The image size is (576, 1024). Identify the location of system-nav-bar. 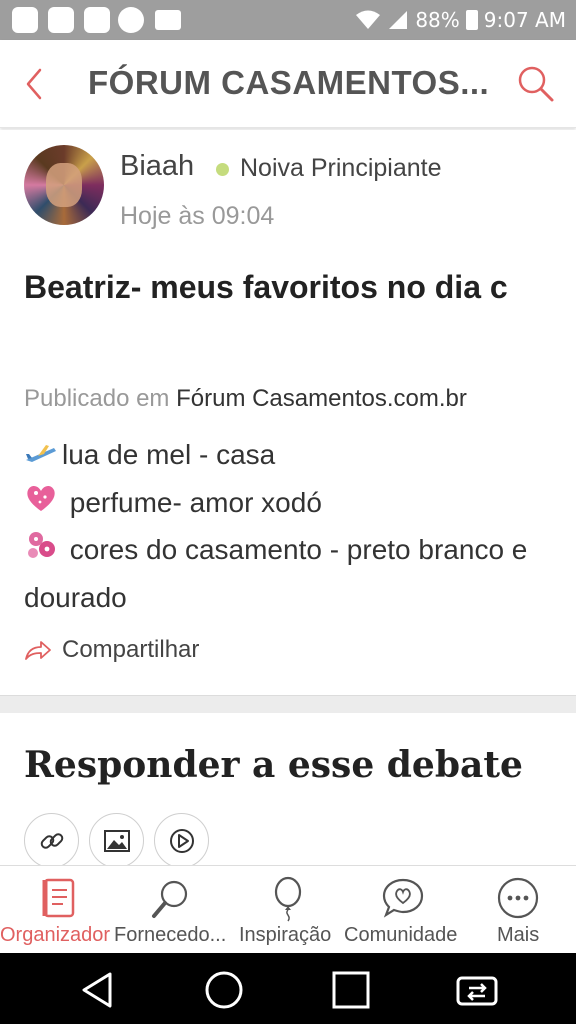
(288, 988).